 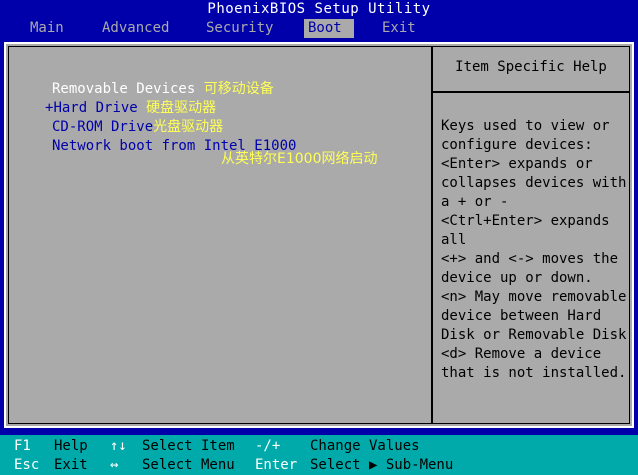 I want to click on help-title-rule, so click(x=531, y=92).